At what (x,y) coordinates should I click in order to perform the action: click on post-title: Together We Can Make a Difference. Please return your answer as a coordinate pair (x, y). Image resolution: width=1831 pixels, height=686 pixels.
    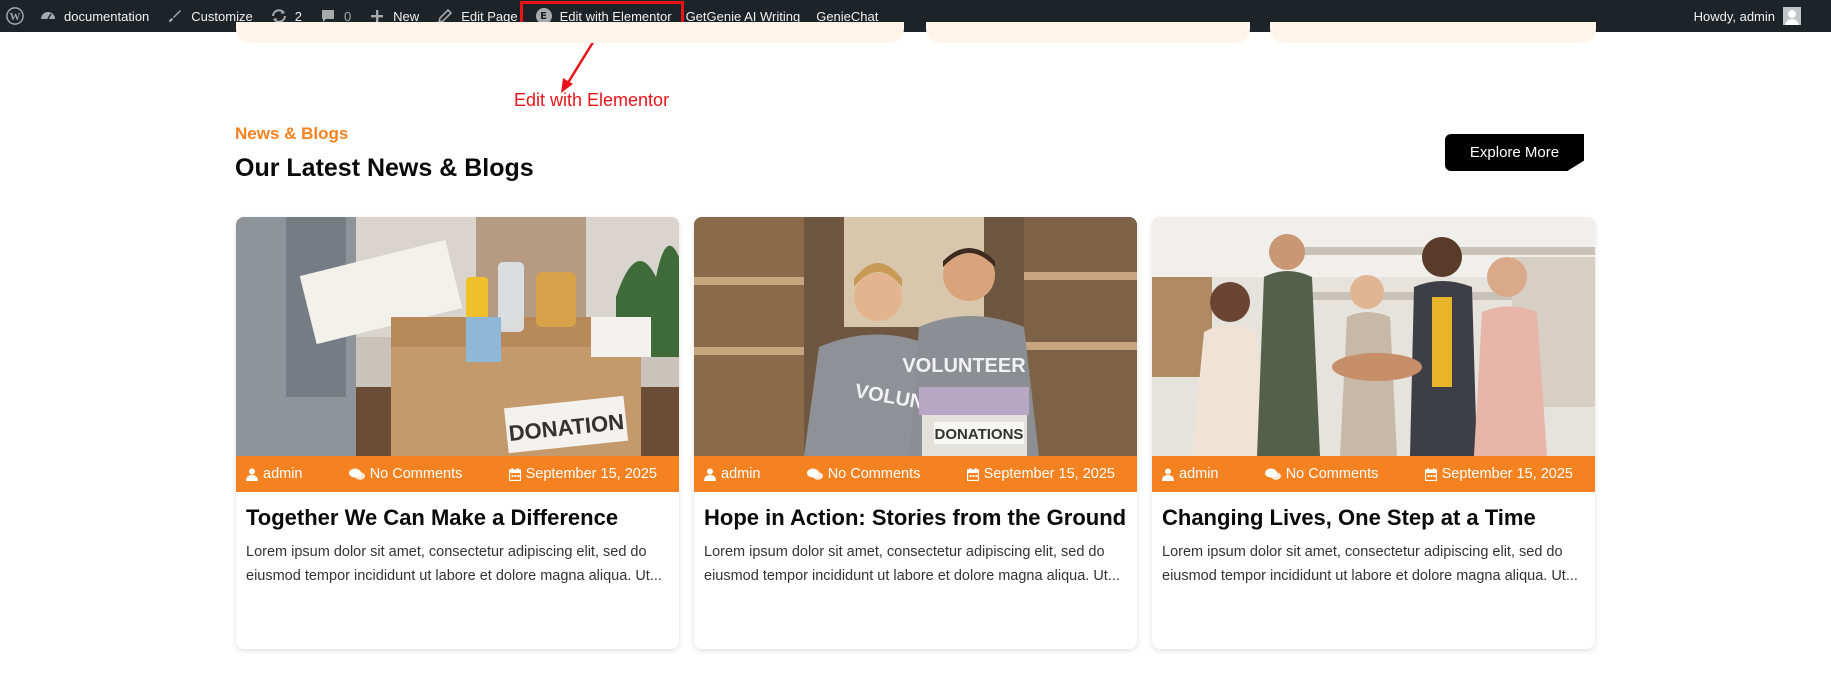
    Looking at the image, I should click on (457, 518).